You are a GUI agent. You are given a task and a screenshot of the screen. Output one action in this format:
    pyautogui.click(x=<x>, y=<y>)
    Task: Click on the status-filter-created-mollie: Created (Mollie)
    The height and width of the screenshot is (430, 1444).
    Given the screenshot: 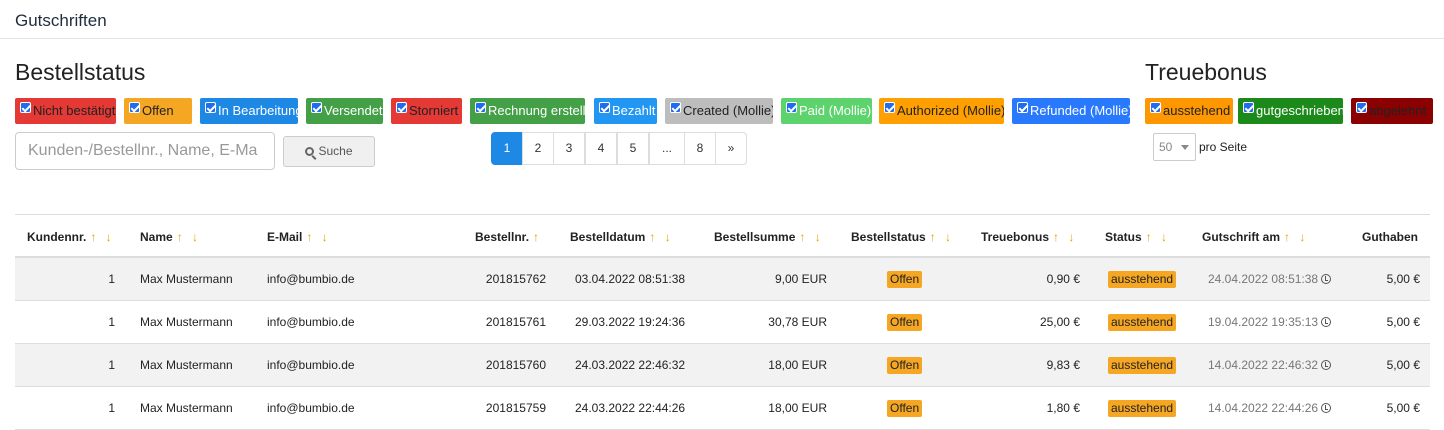 What is the action you would take?
    pyautogui.click(x=719, y=111)
    